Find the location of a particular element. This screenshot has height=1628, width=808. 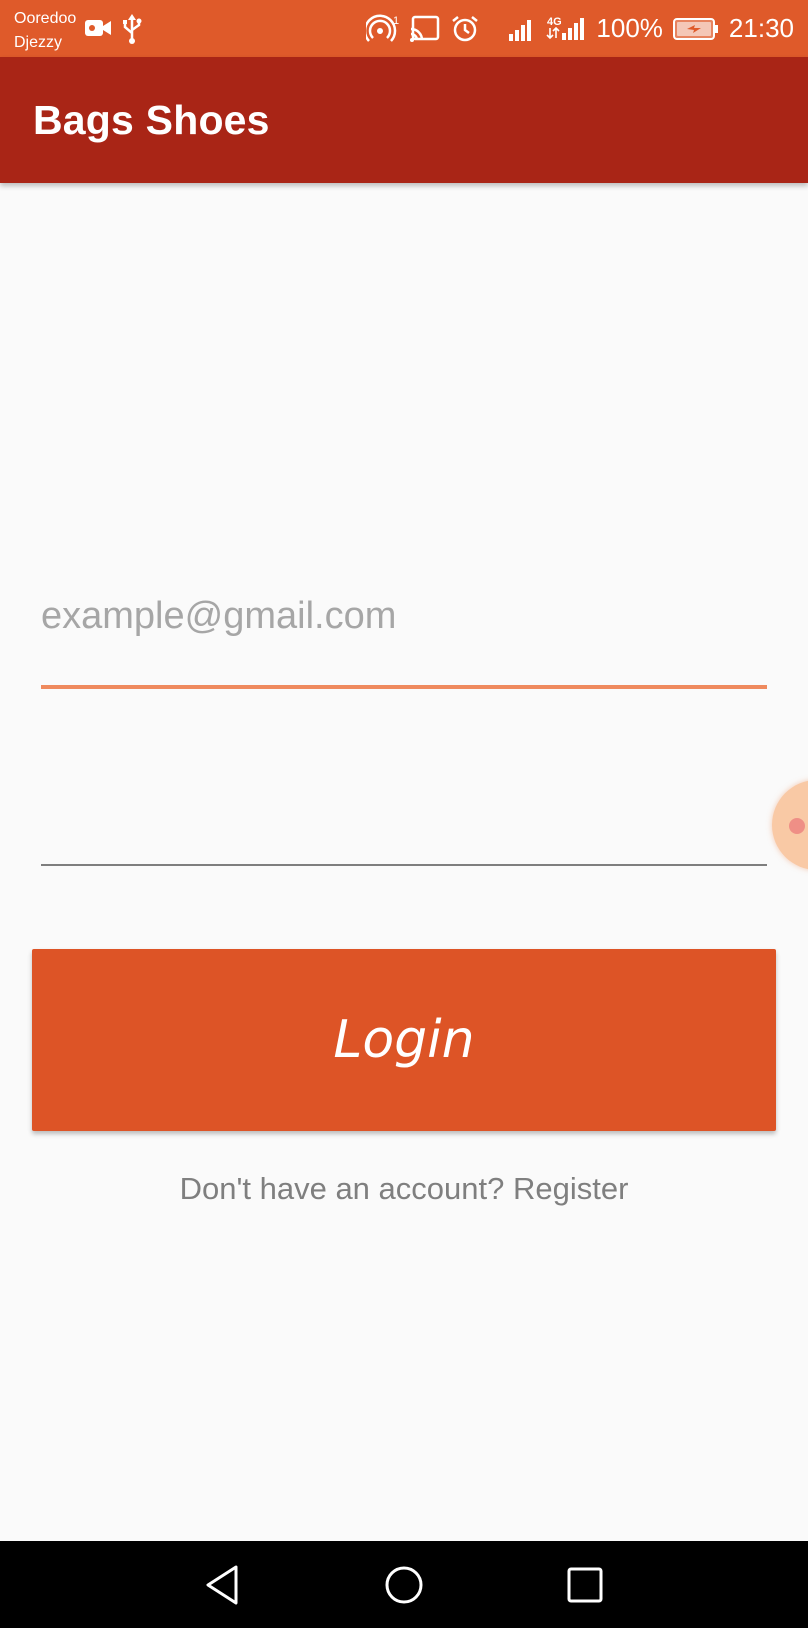

battery-percent: 100% is located at coordinates (629, 28).